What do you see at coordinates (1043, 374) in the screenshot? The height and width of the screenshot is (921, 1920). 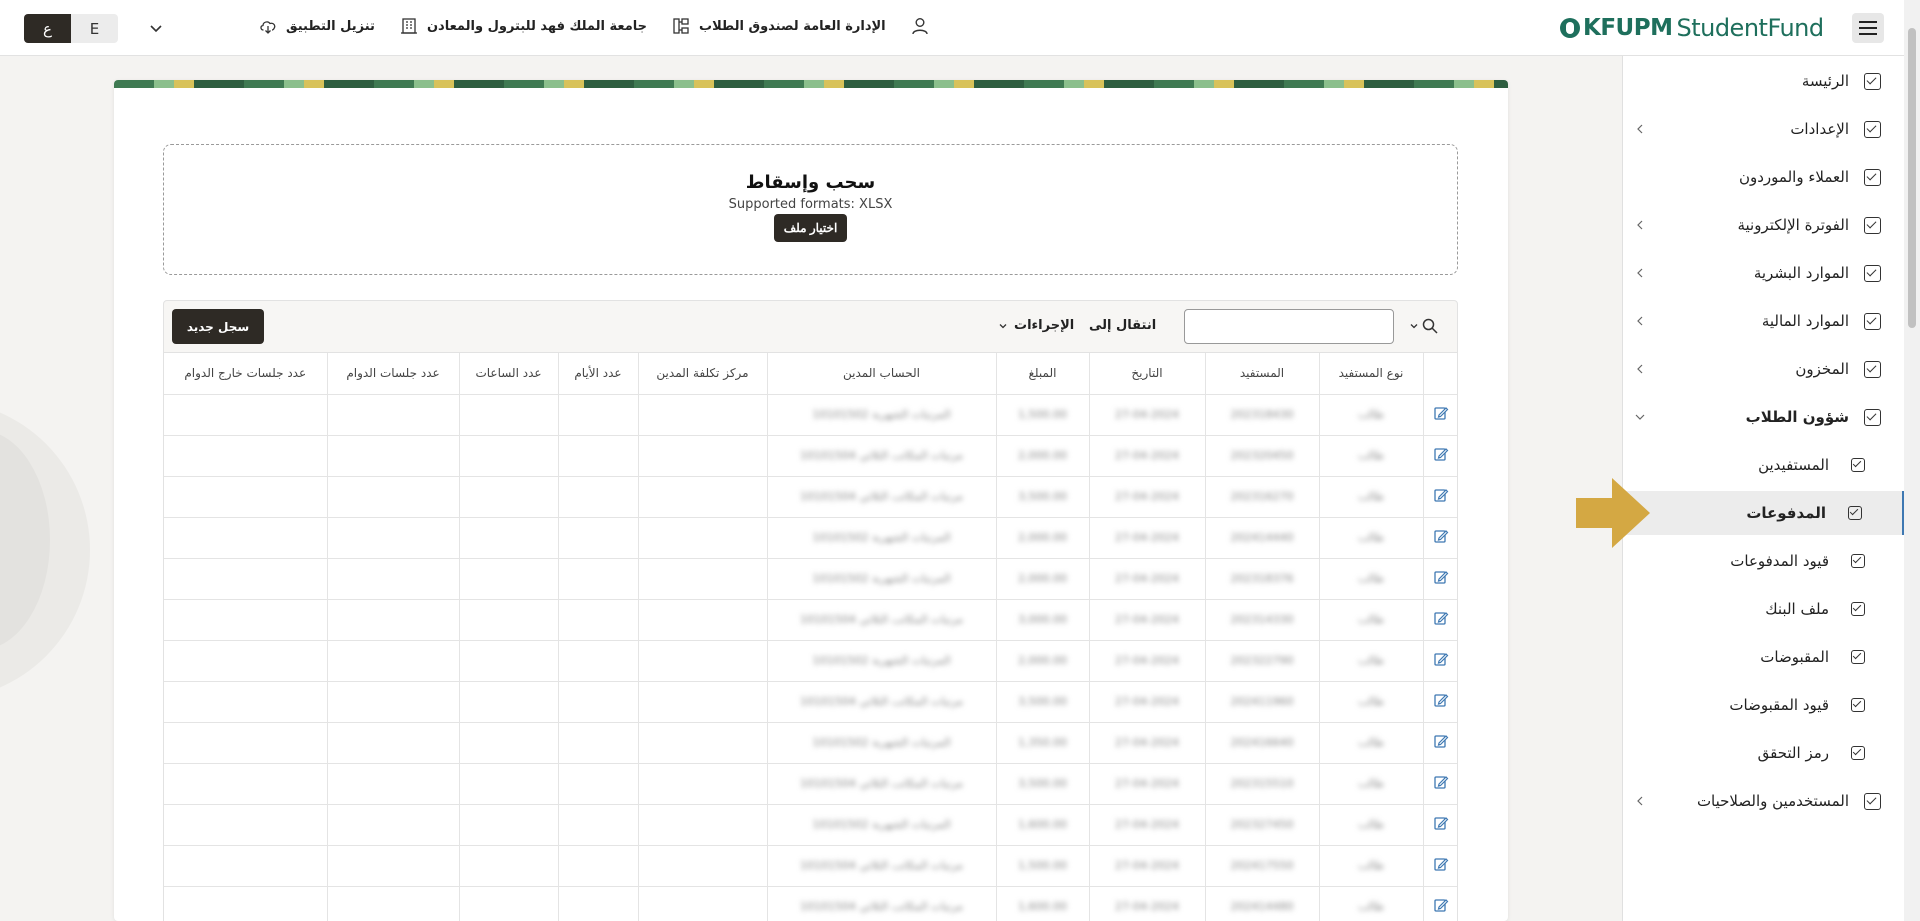 I see `column-header: المبلغ` at bounding box center [1043, 374].